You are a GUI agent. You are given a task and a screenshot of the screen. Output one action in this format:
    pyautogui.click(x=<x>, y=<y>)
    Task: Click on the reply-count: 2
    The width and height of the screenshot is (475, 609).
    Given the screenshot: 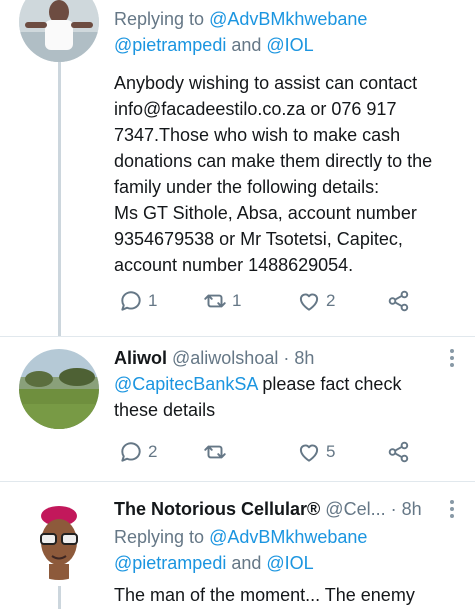 What is the action you would take?
    pyautogui.click(x=153, y=451)
    